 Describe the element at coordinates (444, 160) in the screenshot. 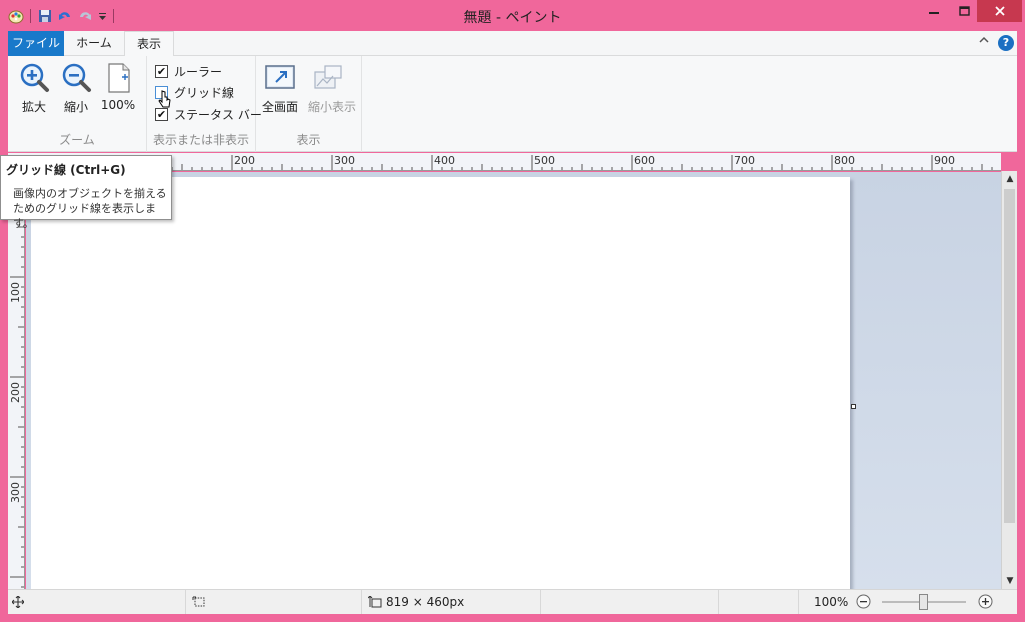

I see `hruler-label: 400` at that location.